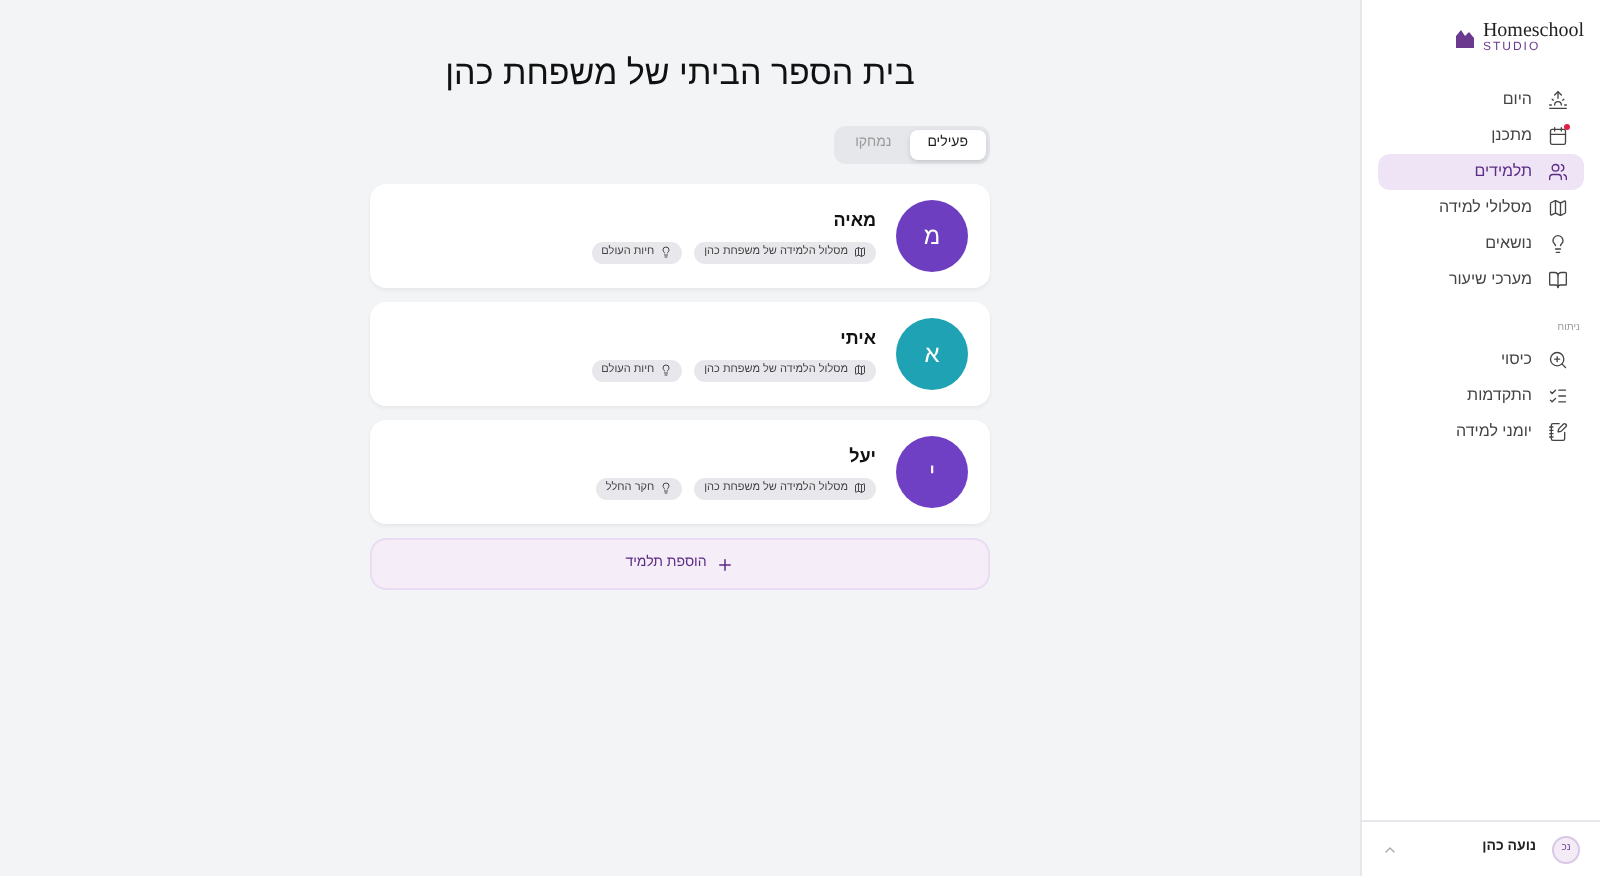  I want to click on student-name: איתי, so click(857, 339).